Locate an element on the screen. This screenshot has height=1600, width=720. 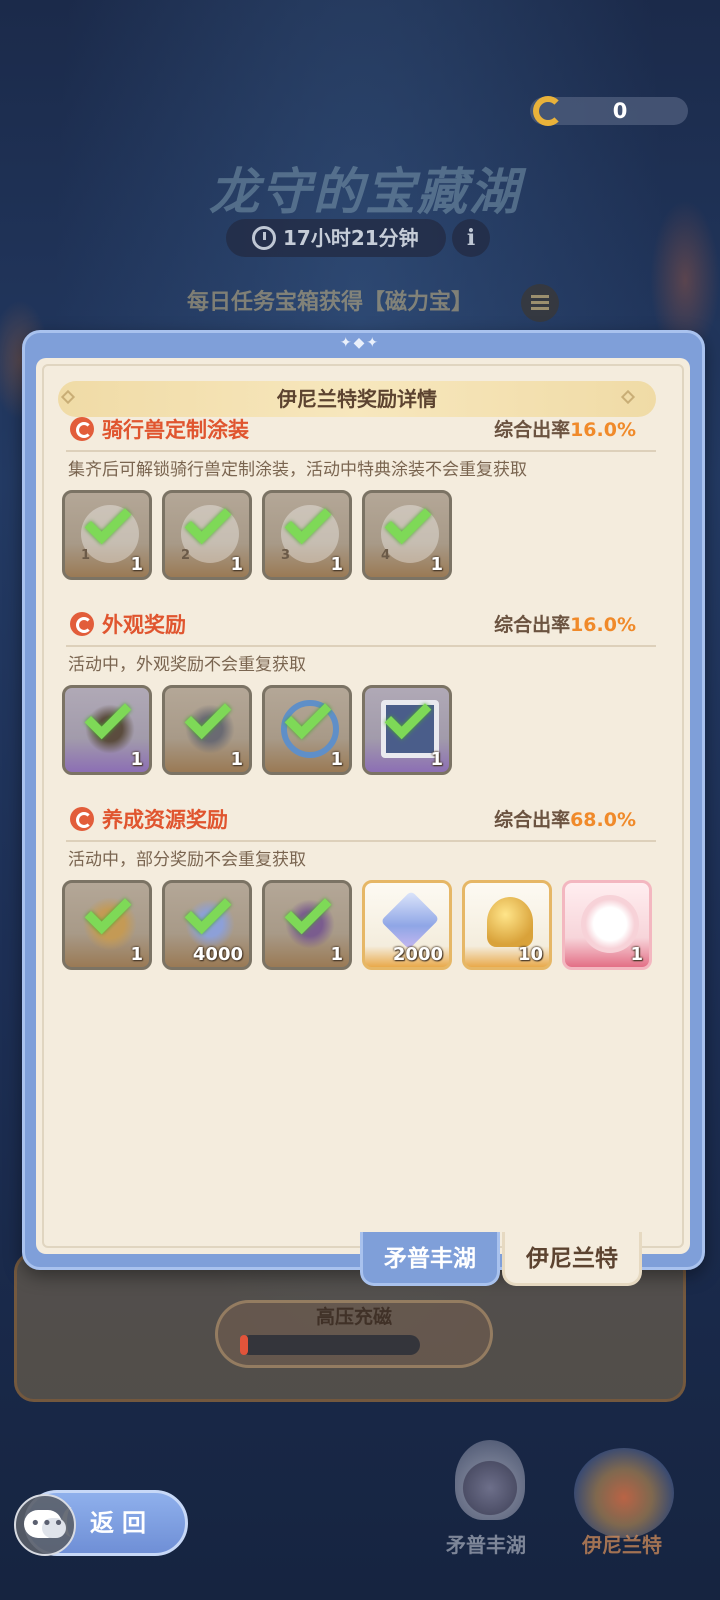
daily-task-tip: 每日任务宝箱获得【磁力宝】 is located at coordinates (329, 302).